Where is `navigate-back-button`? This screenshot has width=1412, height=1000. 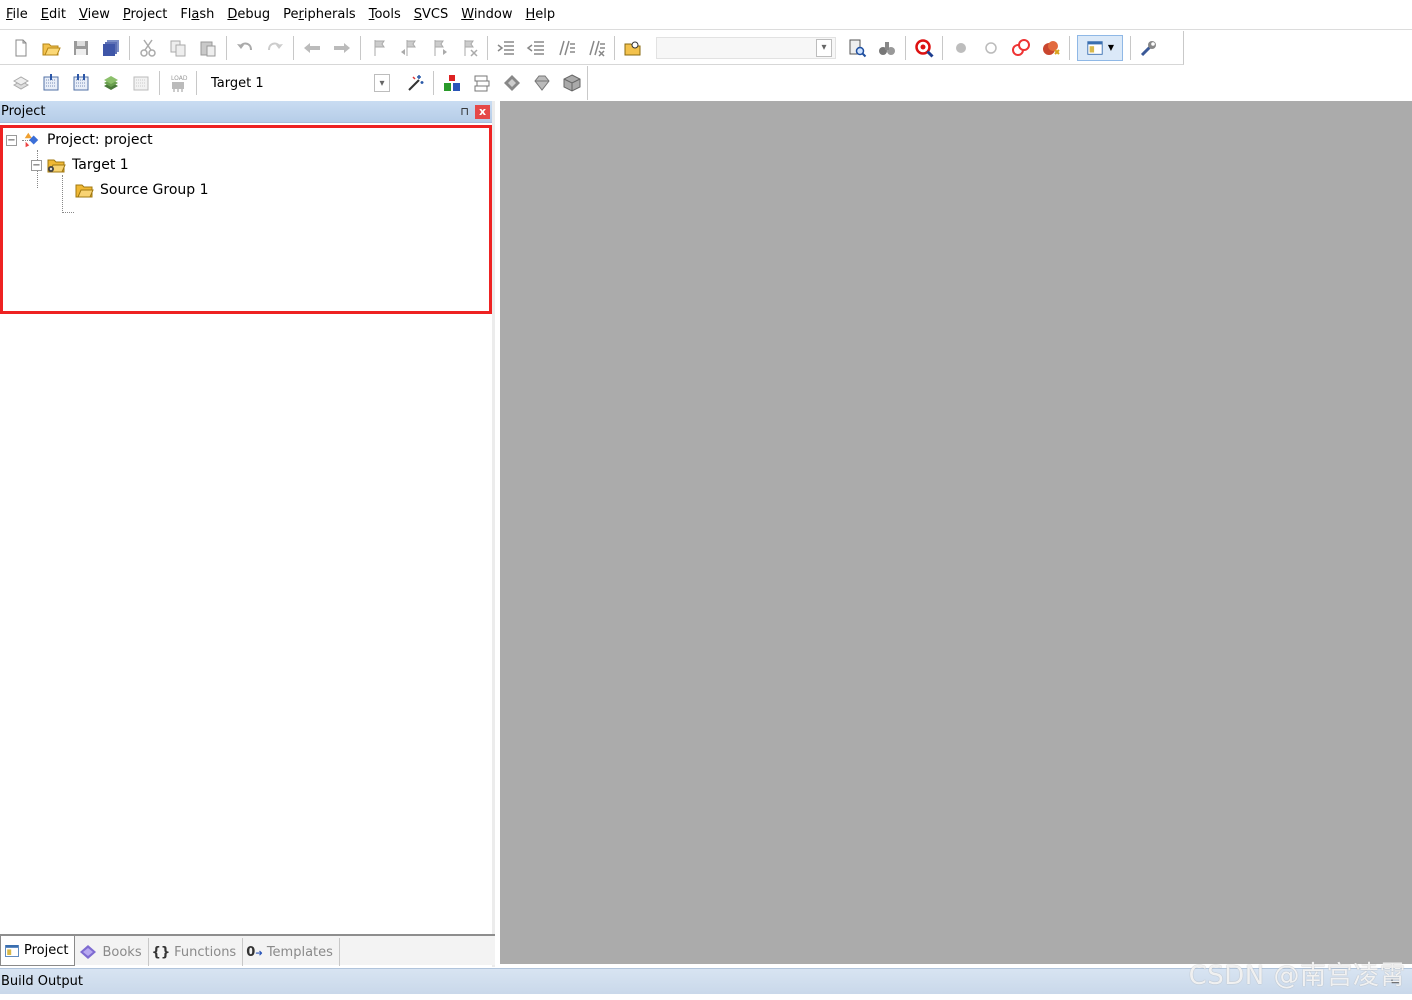
navigate-back-button is located at coordinates (312, 48).